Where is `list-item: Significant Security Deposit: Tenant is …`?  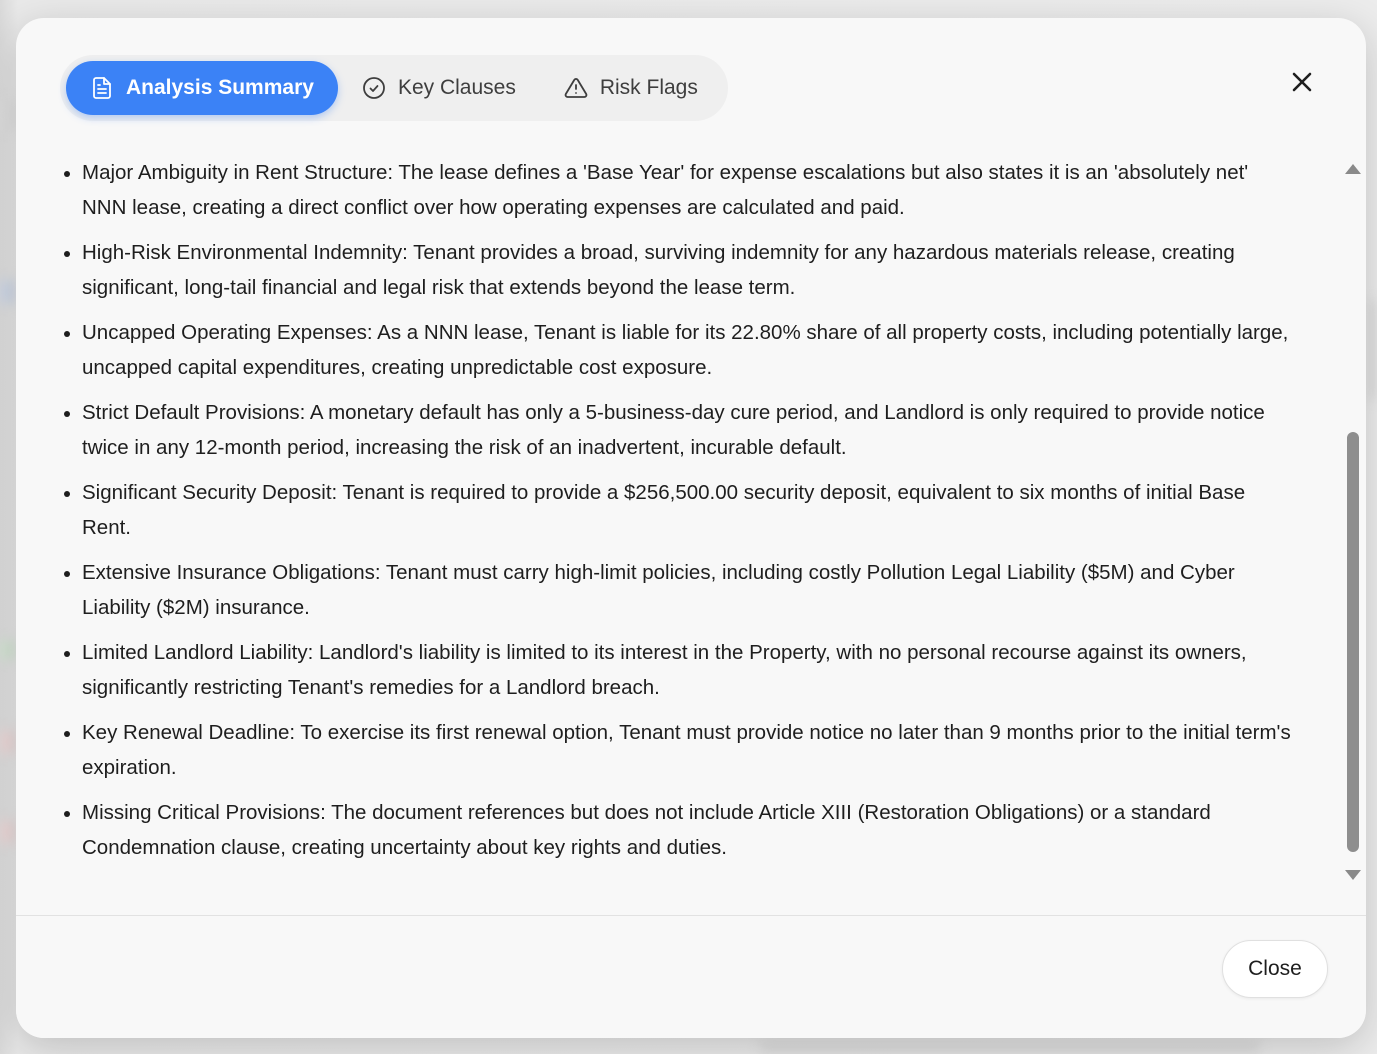
list-item: Significant Security Deposit: Tenant is … is located at coordinates (705, 510).